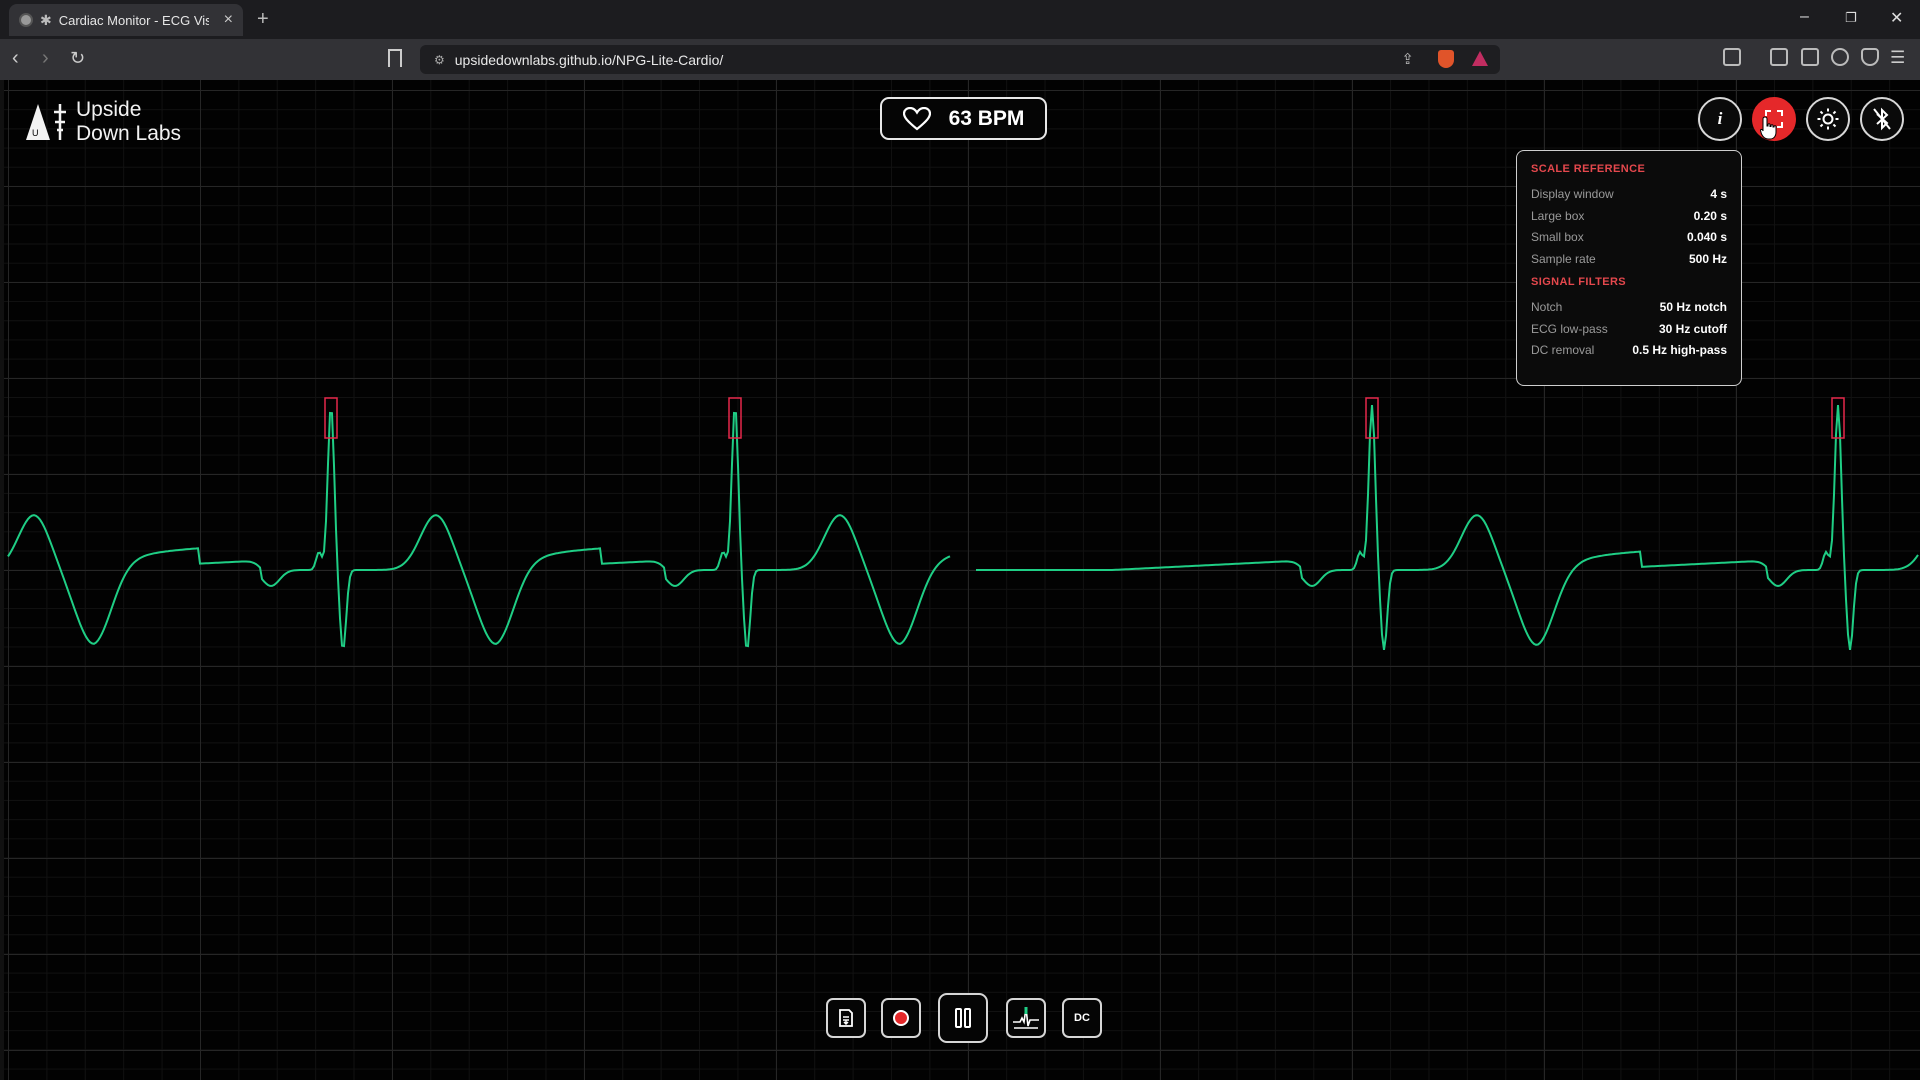  Describe the element at coordinates (1896, 18) in the screenshot. I see `window-close-icon: ✕` at that location.